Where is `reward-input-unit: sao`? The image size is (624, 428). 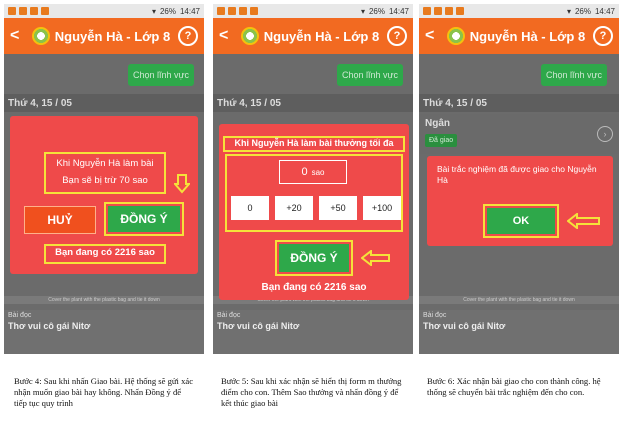 reward-input-unit: sao is located at coordinates (318, 172).